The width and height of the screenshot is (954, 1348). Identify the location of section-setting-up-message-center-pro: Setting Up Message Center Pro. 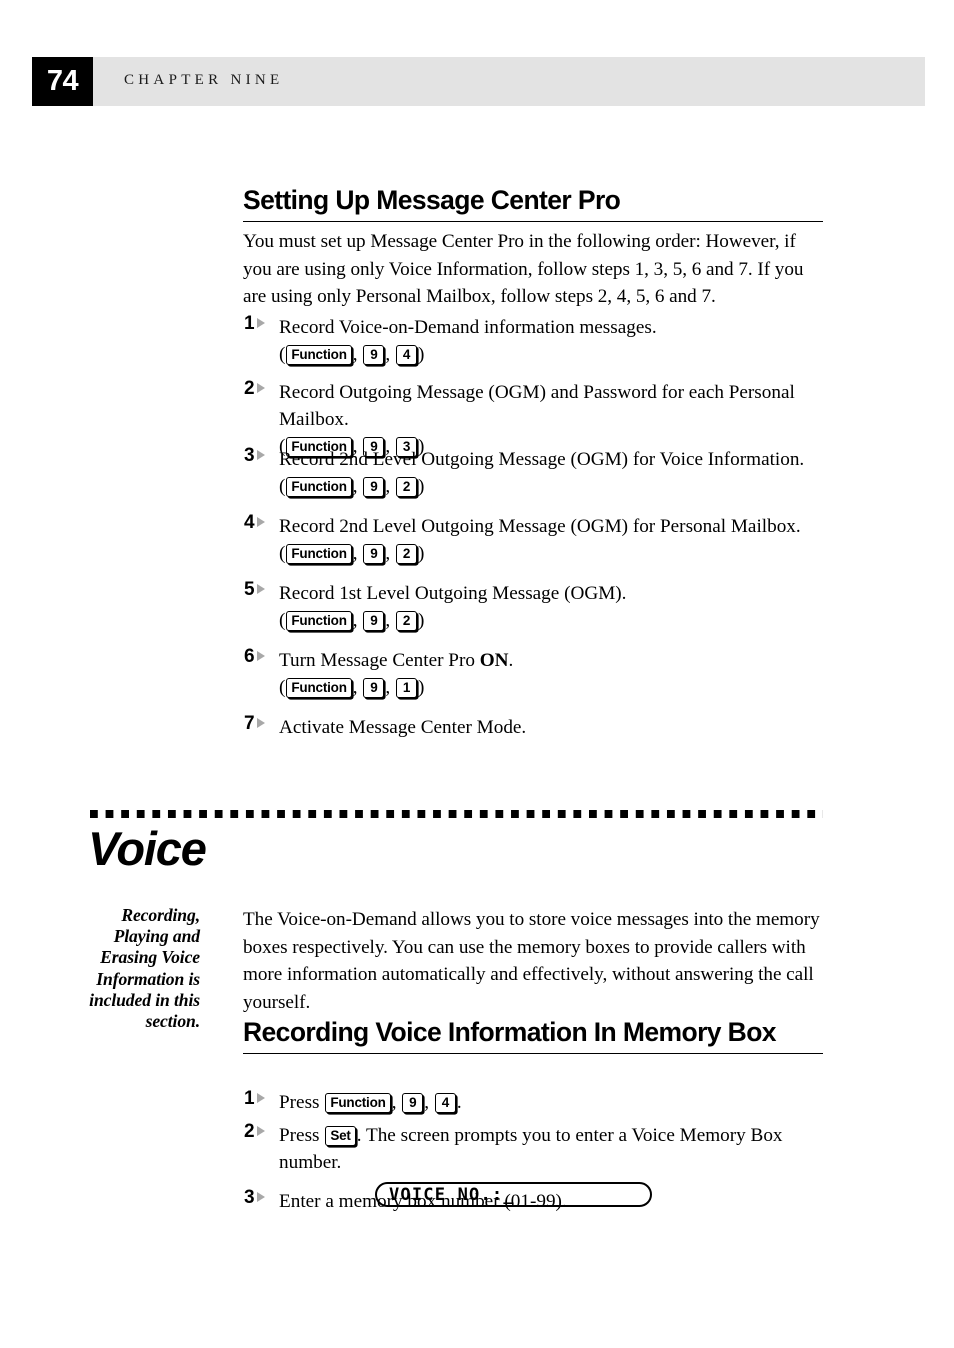
(533, 203).